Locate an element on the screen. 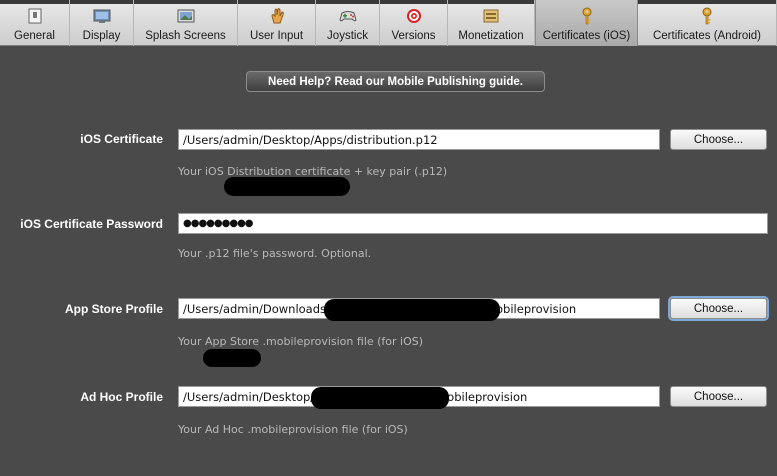 Image resolution: width=777 pixels, height=476 pixels. tab-splash-screens: Splash Screens is located at coordinates (186, 23).